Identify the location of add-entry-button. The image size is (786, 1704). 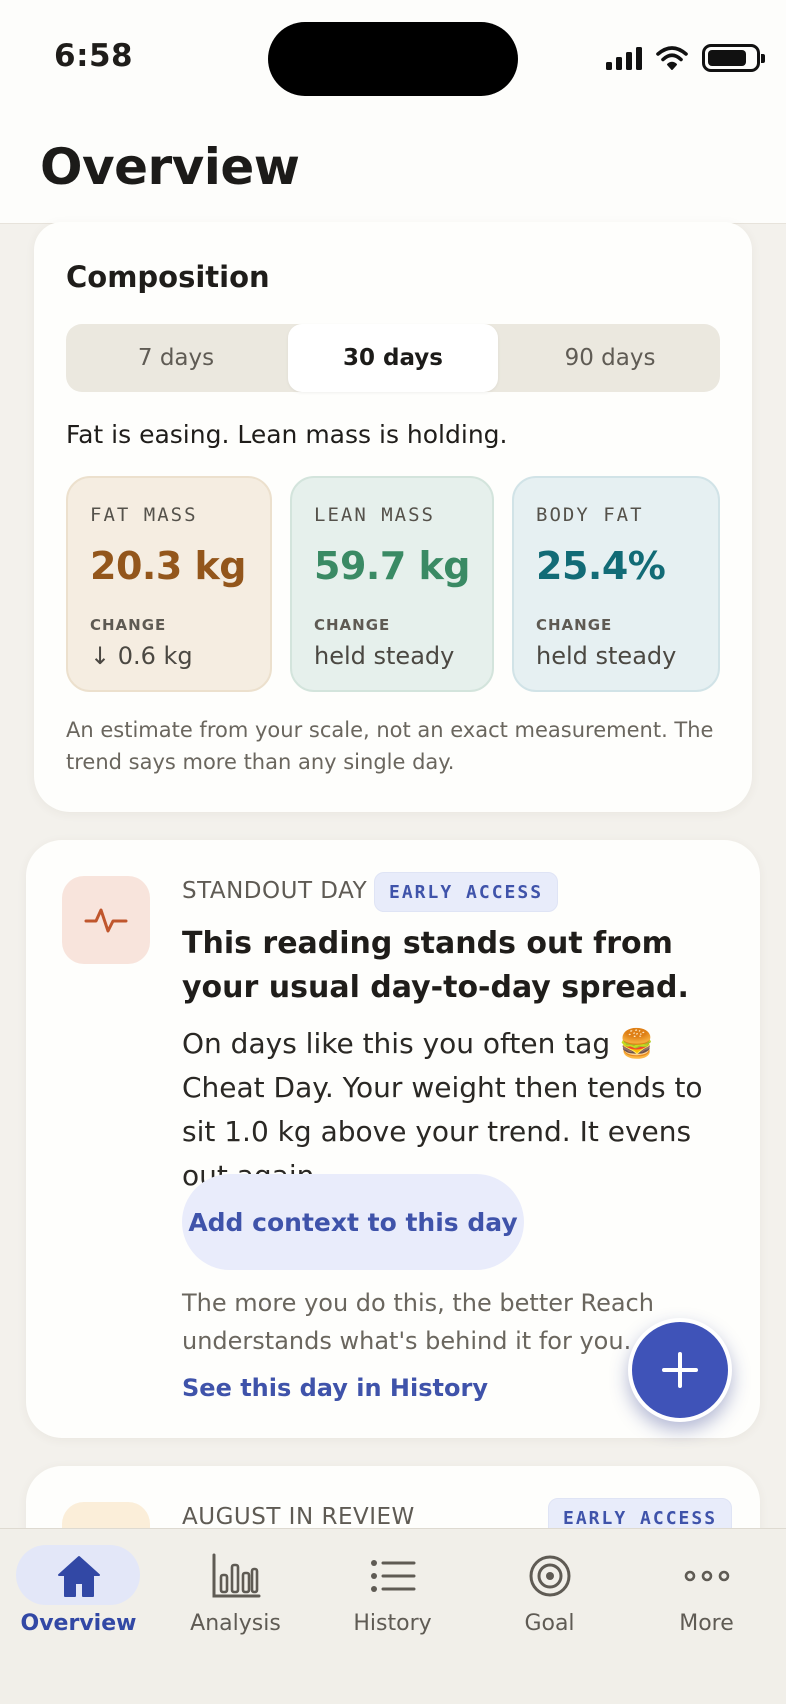
(680, 1370).